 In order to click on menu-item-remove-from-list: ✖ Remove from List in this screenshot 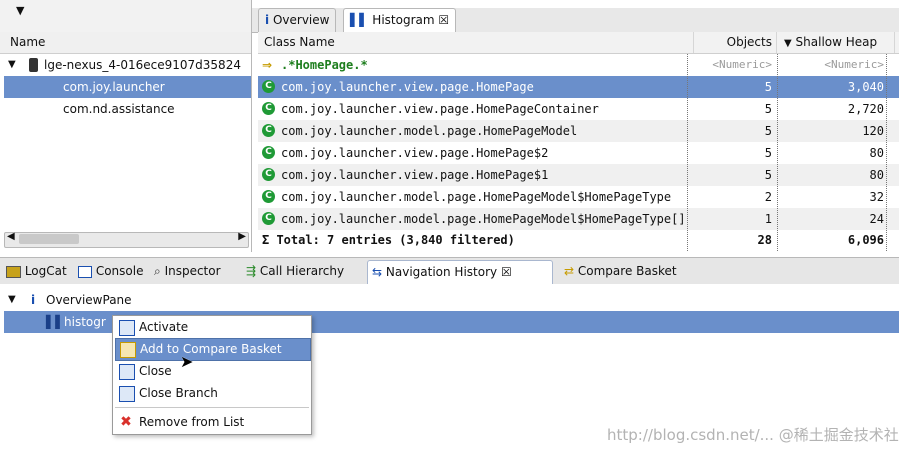, I will do `click(212, 422)`.